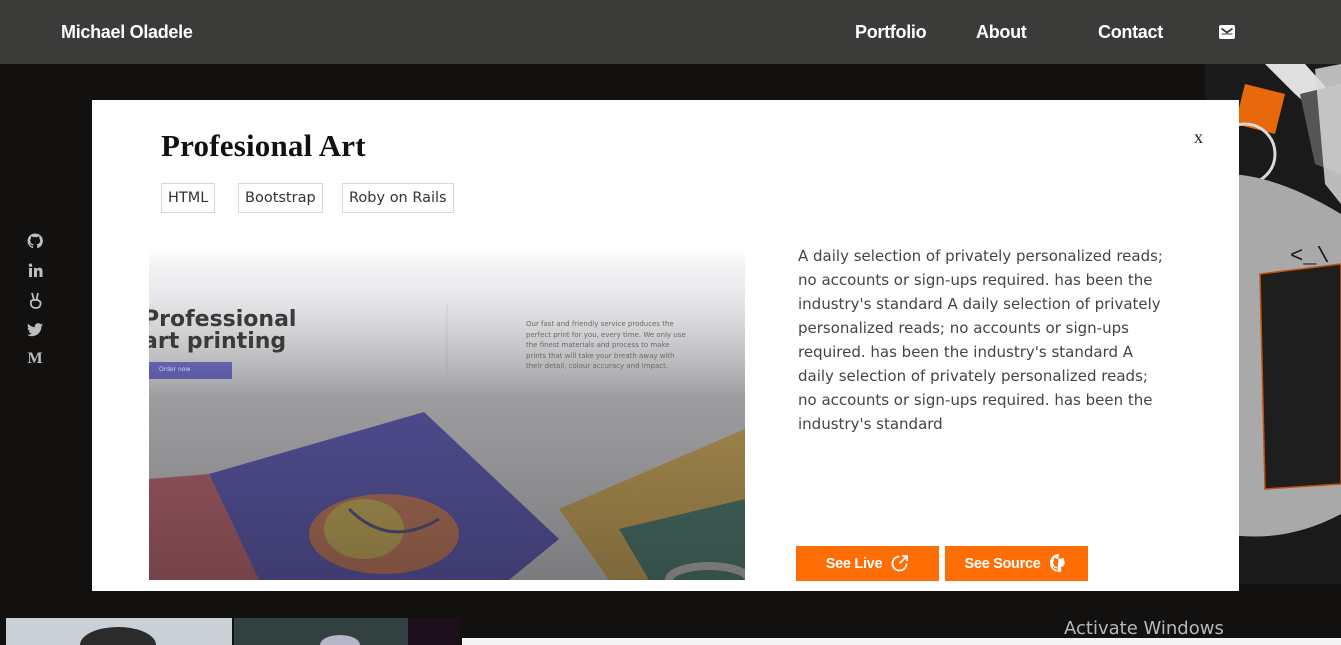 This screenshot has width=1341, height=645. I want to click on activate-windows-watermark: Activate Windows, so click(1144, 628).